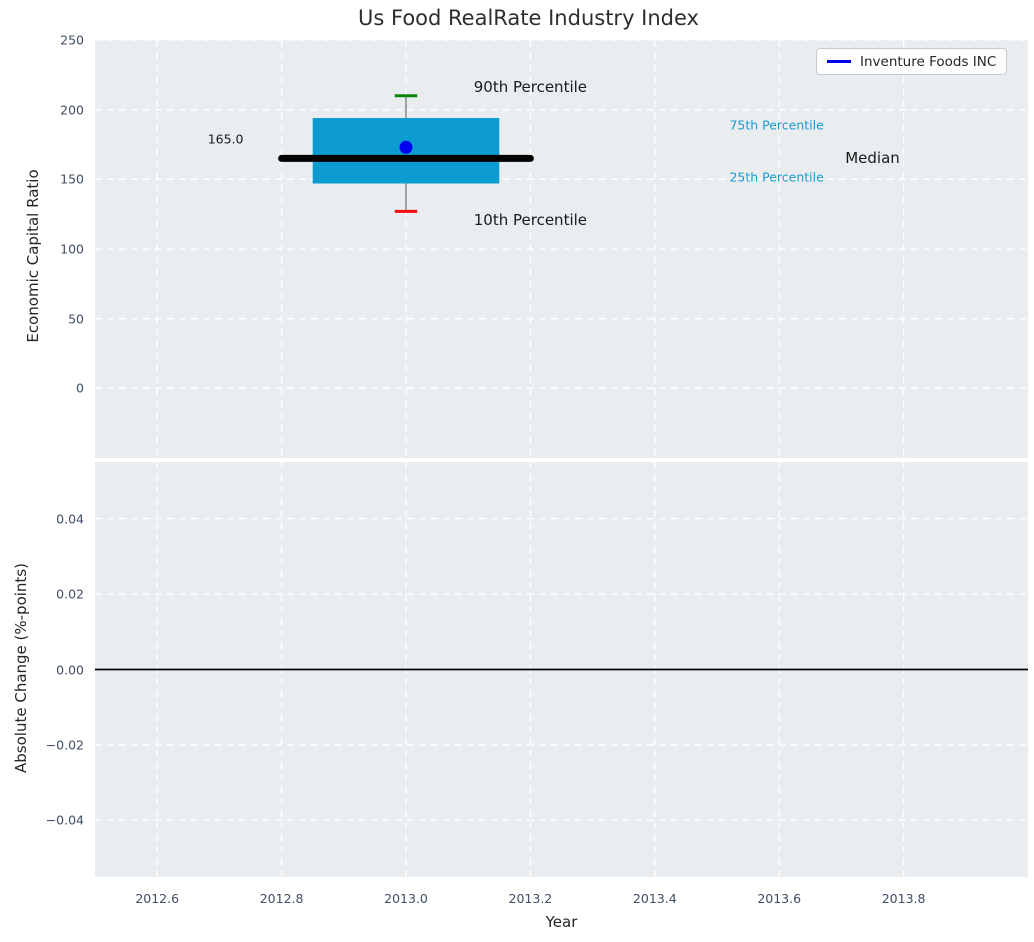 The height and width of the screenshot is (942, 1034). Describe the element at coordinates (64, 745) in the screenshot. I see `ytick-bottom: −0.02` at that location.